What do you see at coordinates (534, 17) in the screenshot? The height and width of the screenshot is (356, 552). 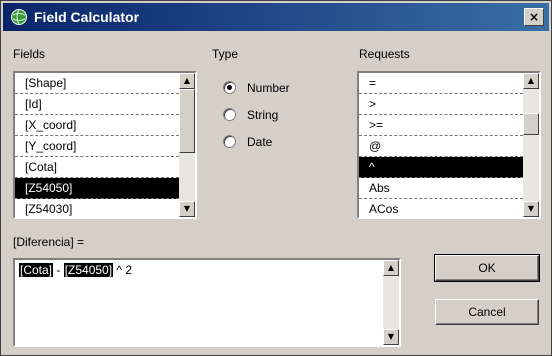 I see `close-button: ×` at bounding box center [534, 17].